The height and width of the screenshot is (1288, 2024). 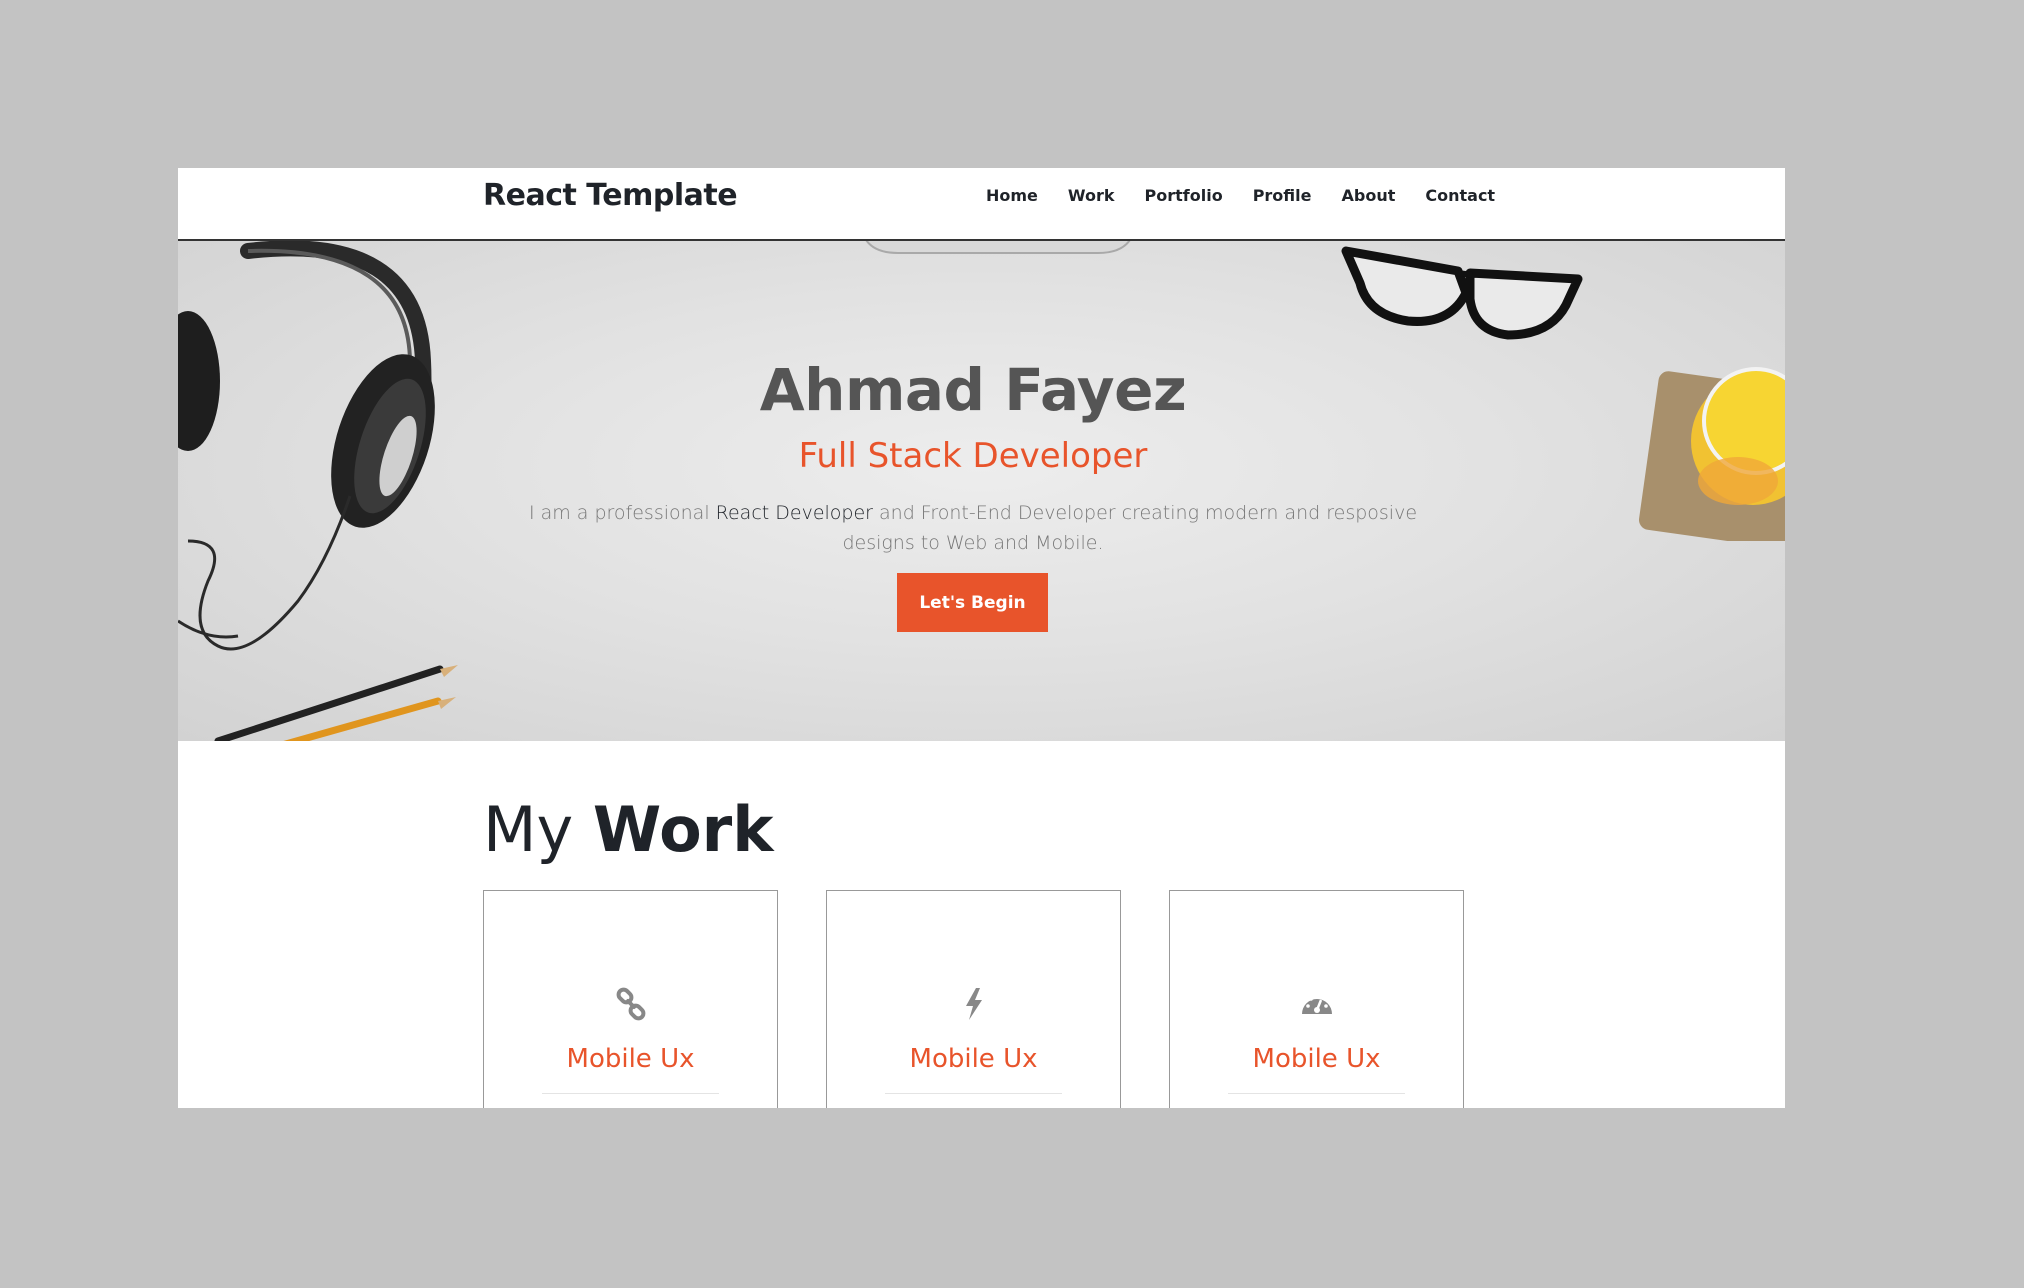 I want to click on brand-logo: React Template, so click(x=610, y=195).